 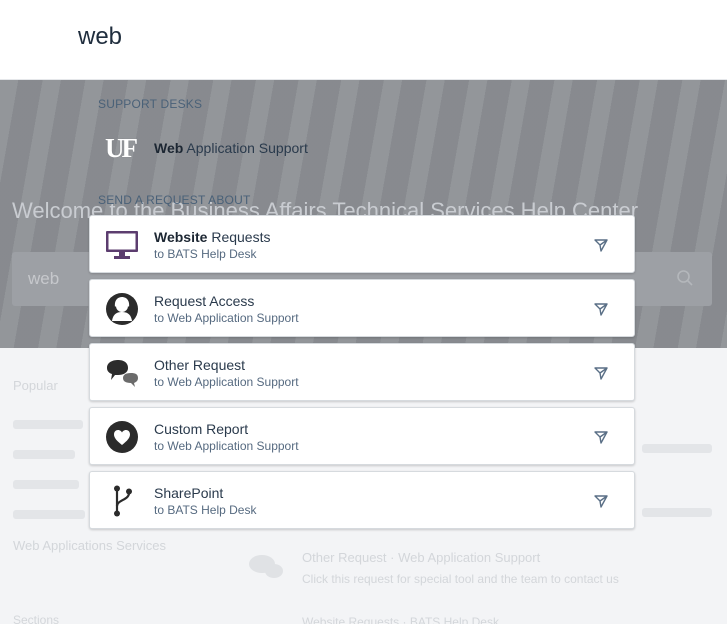 I want to click on request-title: Request Access, so click(x=204, y=301).